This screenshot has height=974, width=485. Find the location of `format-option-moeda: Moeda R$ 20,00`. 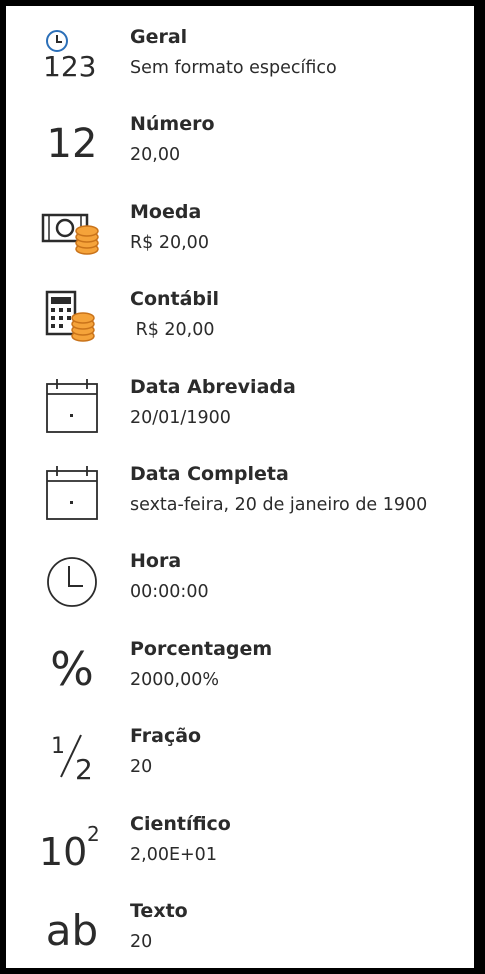

format-option-moeda: Moeda R$ 20,00 is located at coordinates (246, 230).